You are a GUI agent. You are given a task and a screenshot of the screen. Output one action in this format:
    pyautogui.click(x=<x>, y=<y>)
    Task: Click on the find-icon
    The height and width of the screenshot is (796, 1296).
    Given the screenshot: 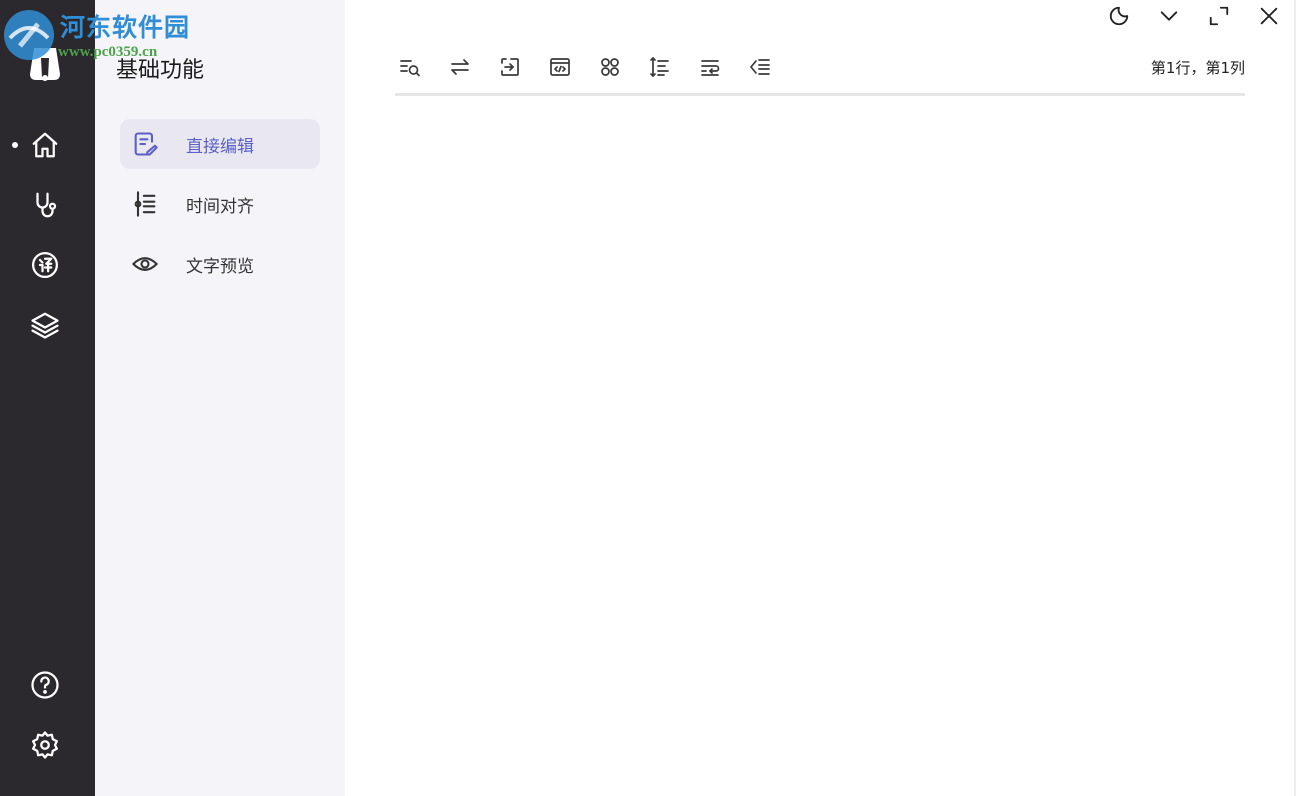 What is the action you would take?
    pyautogui.click(x=410, y=68)
    